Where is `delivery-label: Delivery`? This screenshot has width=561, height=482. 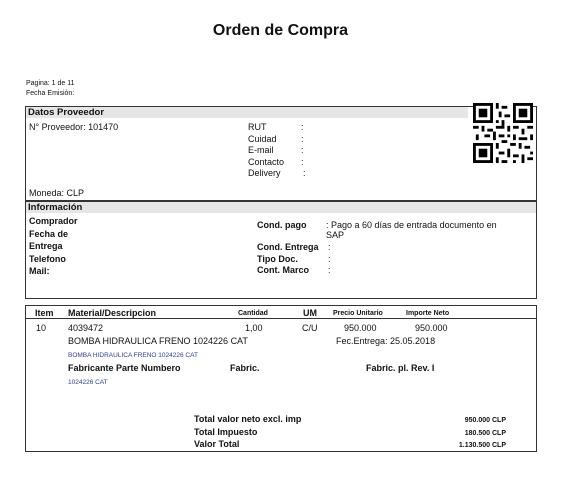 delivery-label: Delivery is located at coordinates (264, 173).